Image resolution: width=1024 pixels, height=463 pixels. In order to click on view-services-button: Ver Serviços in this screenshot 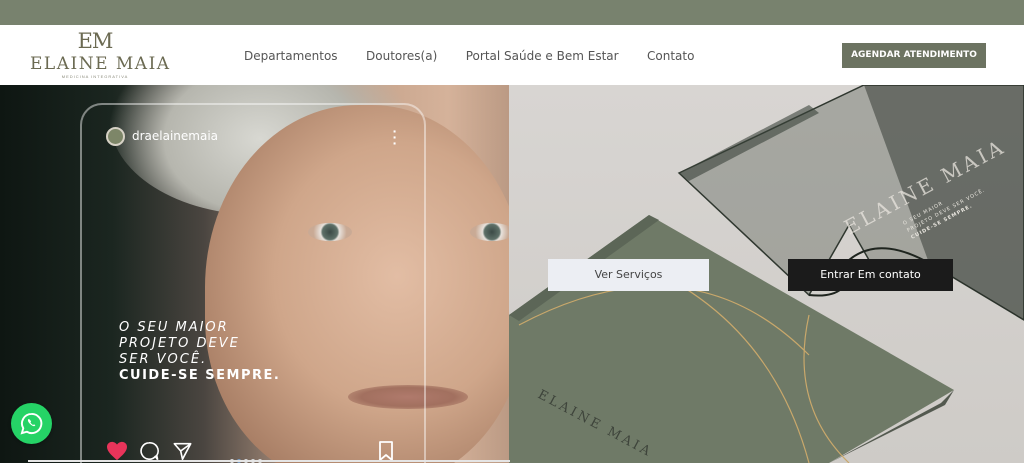, I will do `click(628, 275)`.